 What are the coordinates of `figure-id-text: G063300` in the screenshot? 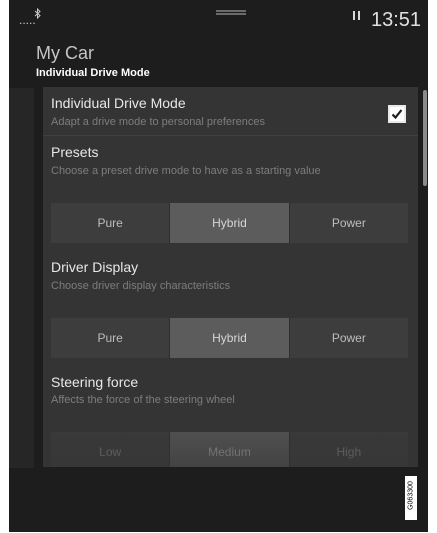 It's located at (411, 495).